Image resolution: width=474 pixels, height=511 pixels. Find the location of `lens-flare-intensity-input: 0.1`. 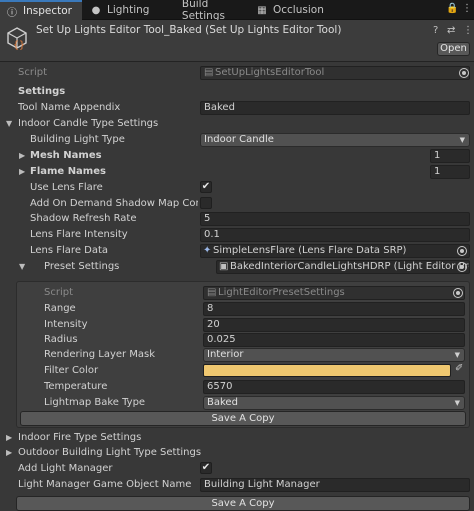

lens-flare-intensity-input: 0.1 is located at coordinates (335, 235).